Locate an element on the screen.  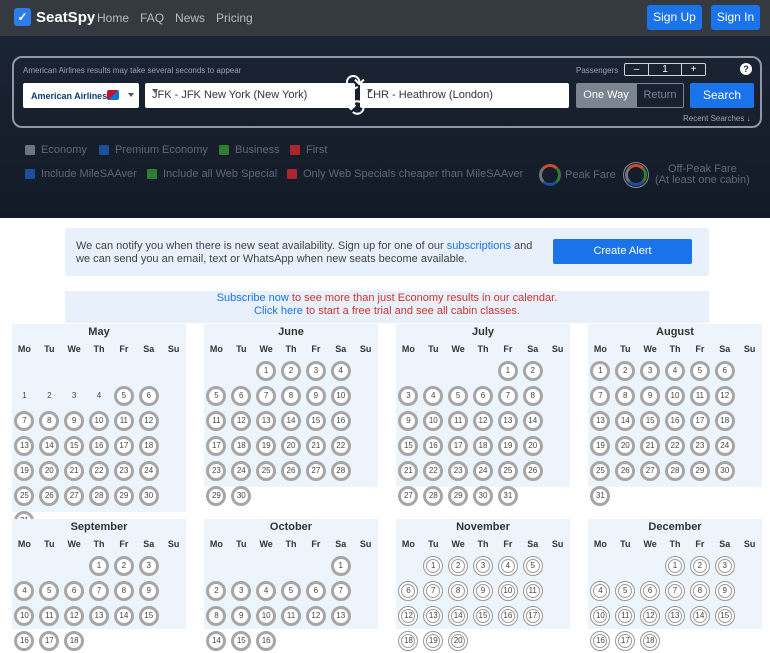
calendar-day: 30 is located at coordinates (148, 495).